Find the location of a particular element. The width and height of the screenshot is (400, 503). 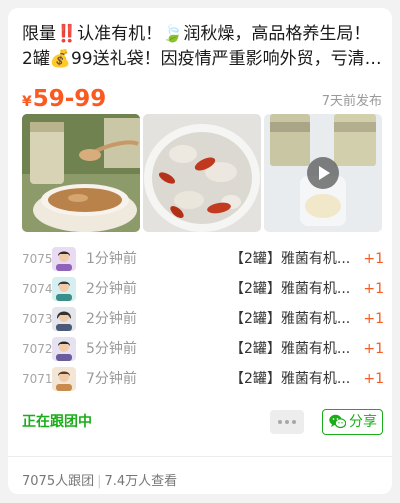

share-button: 分享 is located at coordinates (352, 422).